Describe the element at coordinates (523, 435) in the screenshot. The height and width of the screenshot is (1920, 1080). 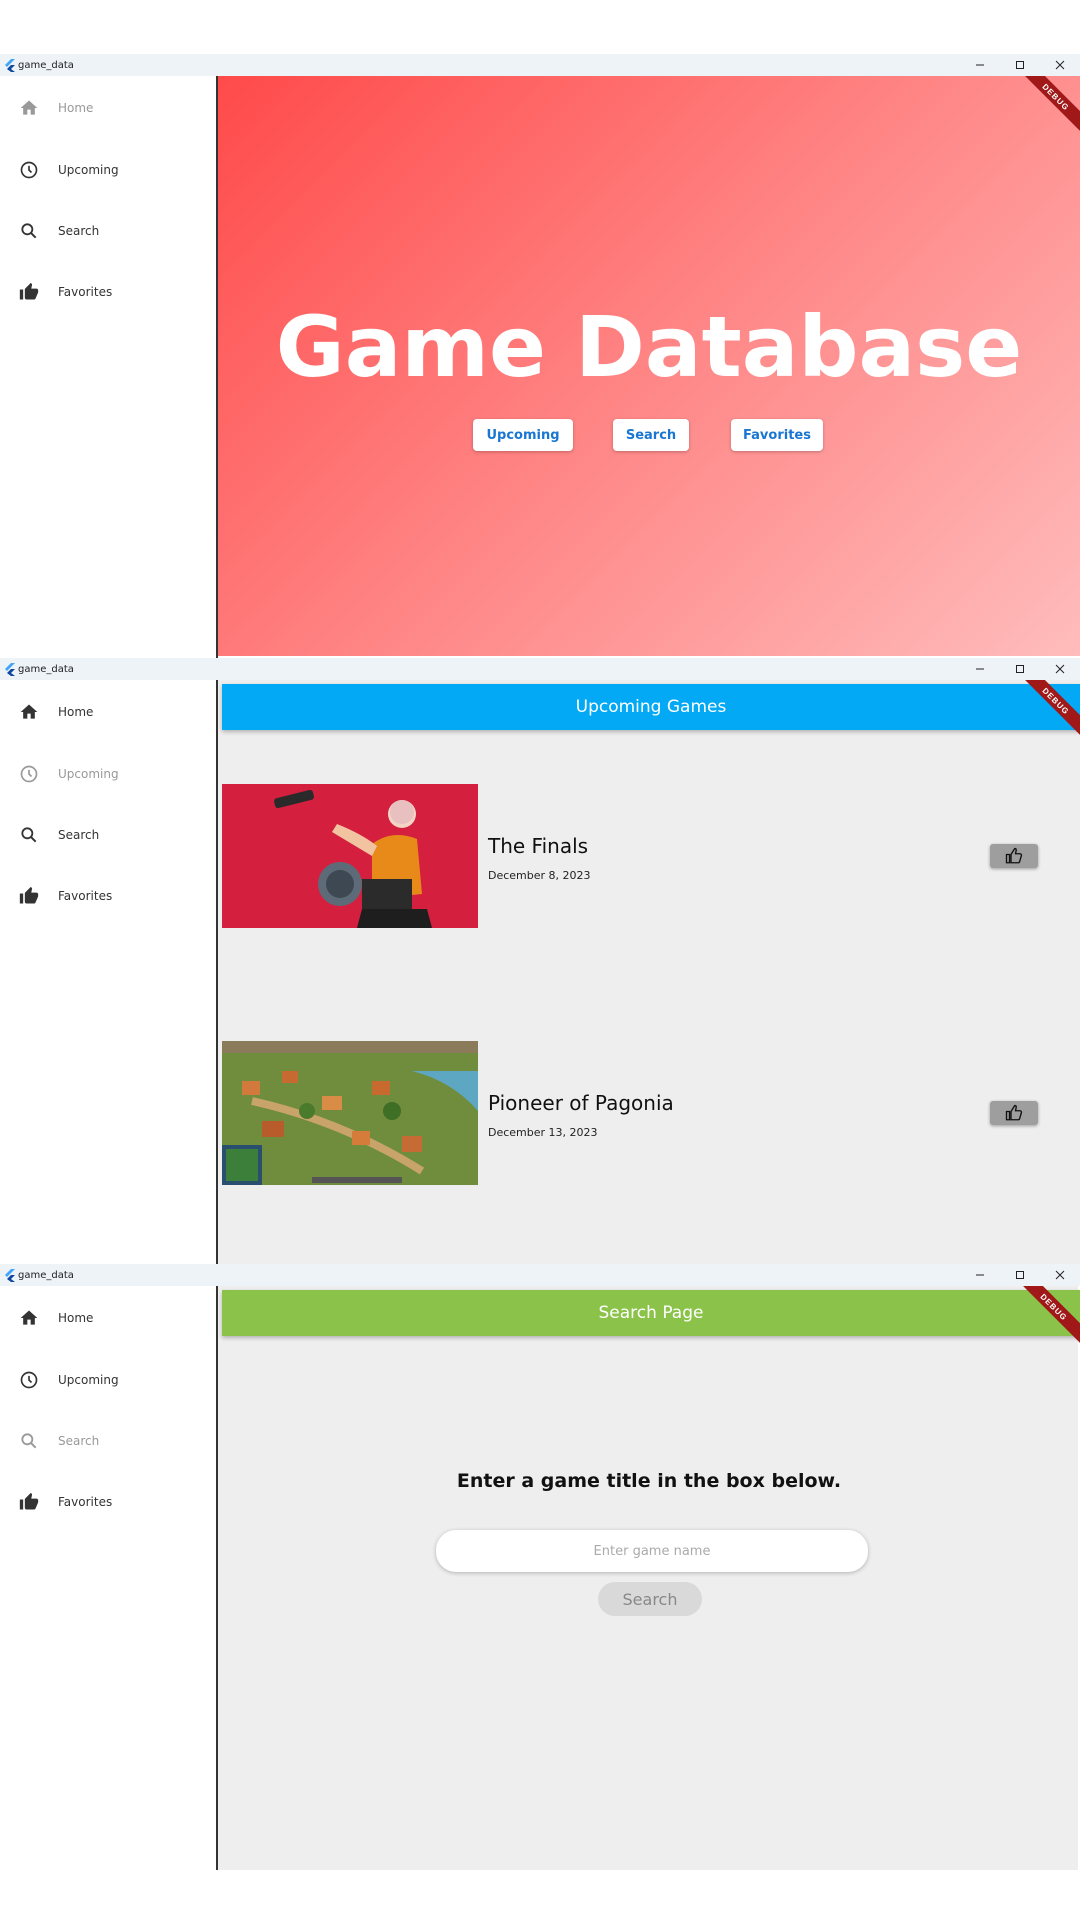
I see `hero-upcoming-button: Upcoming` at that location.